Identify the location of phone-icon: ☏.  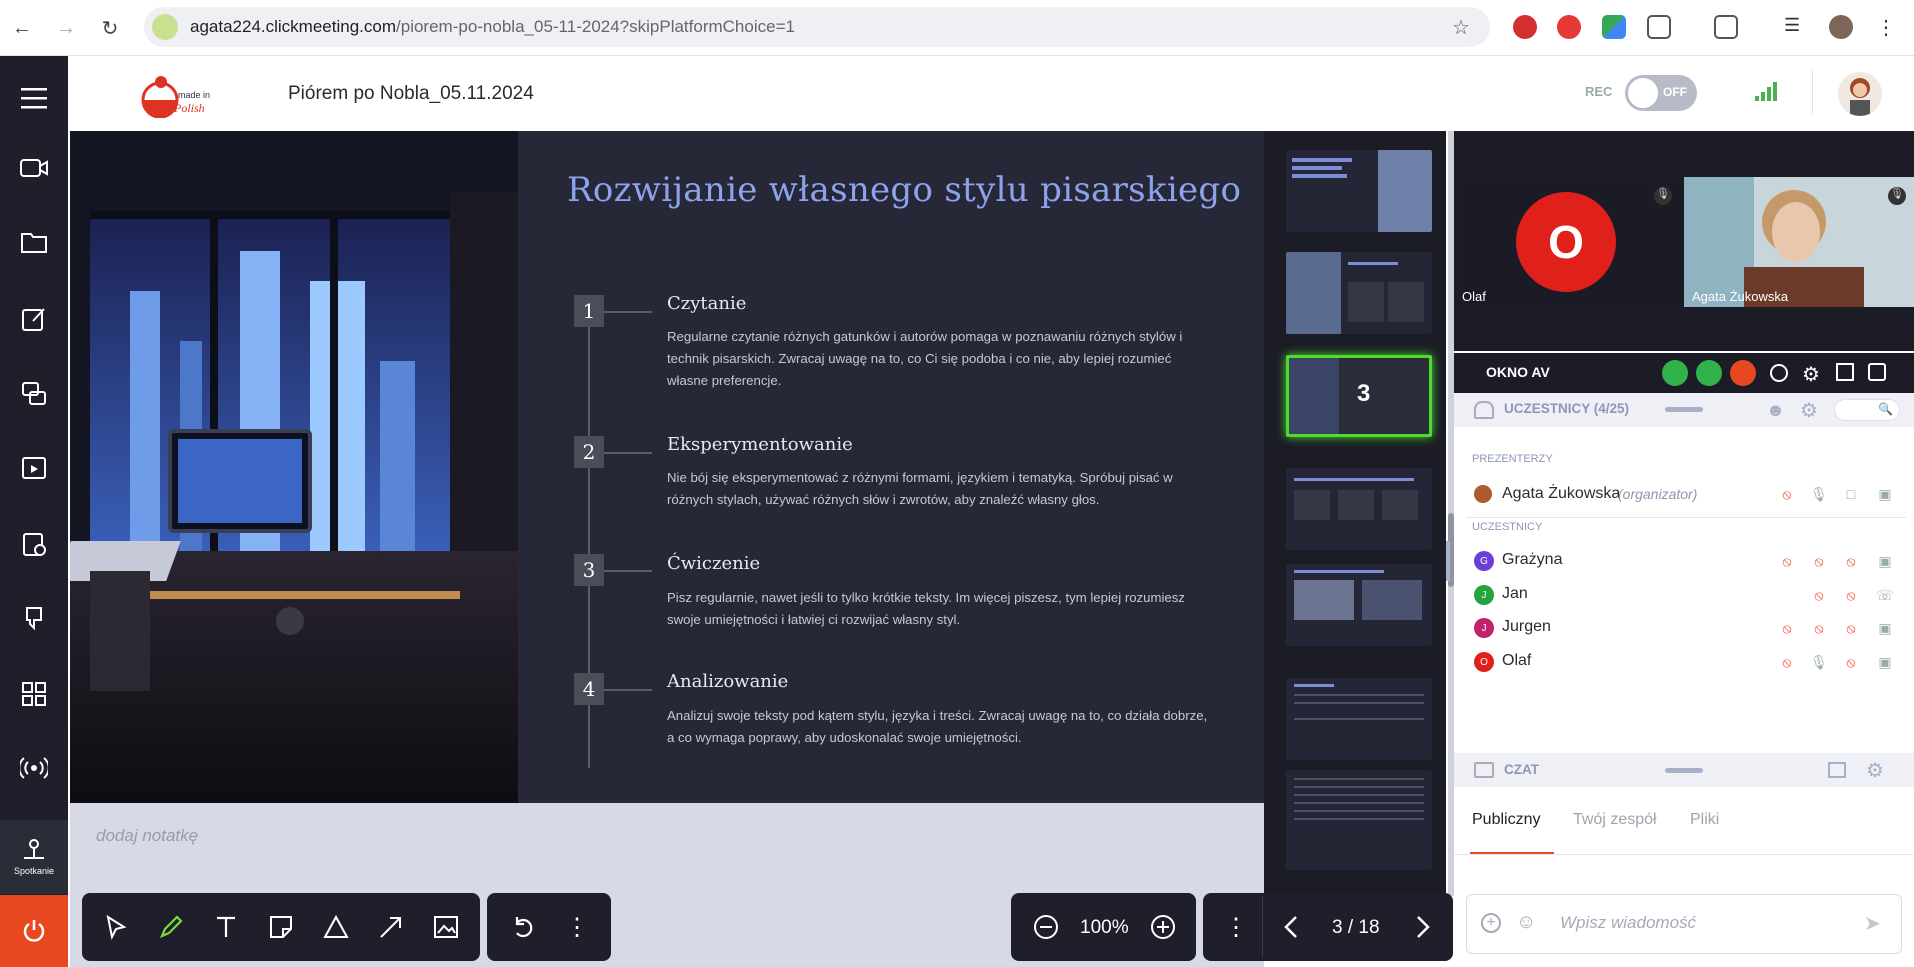
(1885, 595).